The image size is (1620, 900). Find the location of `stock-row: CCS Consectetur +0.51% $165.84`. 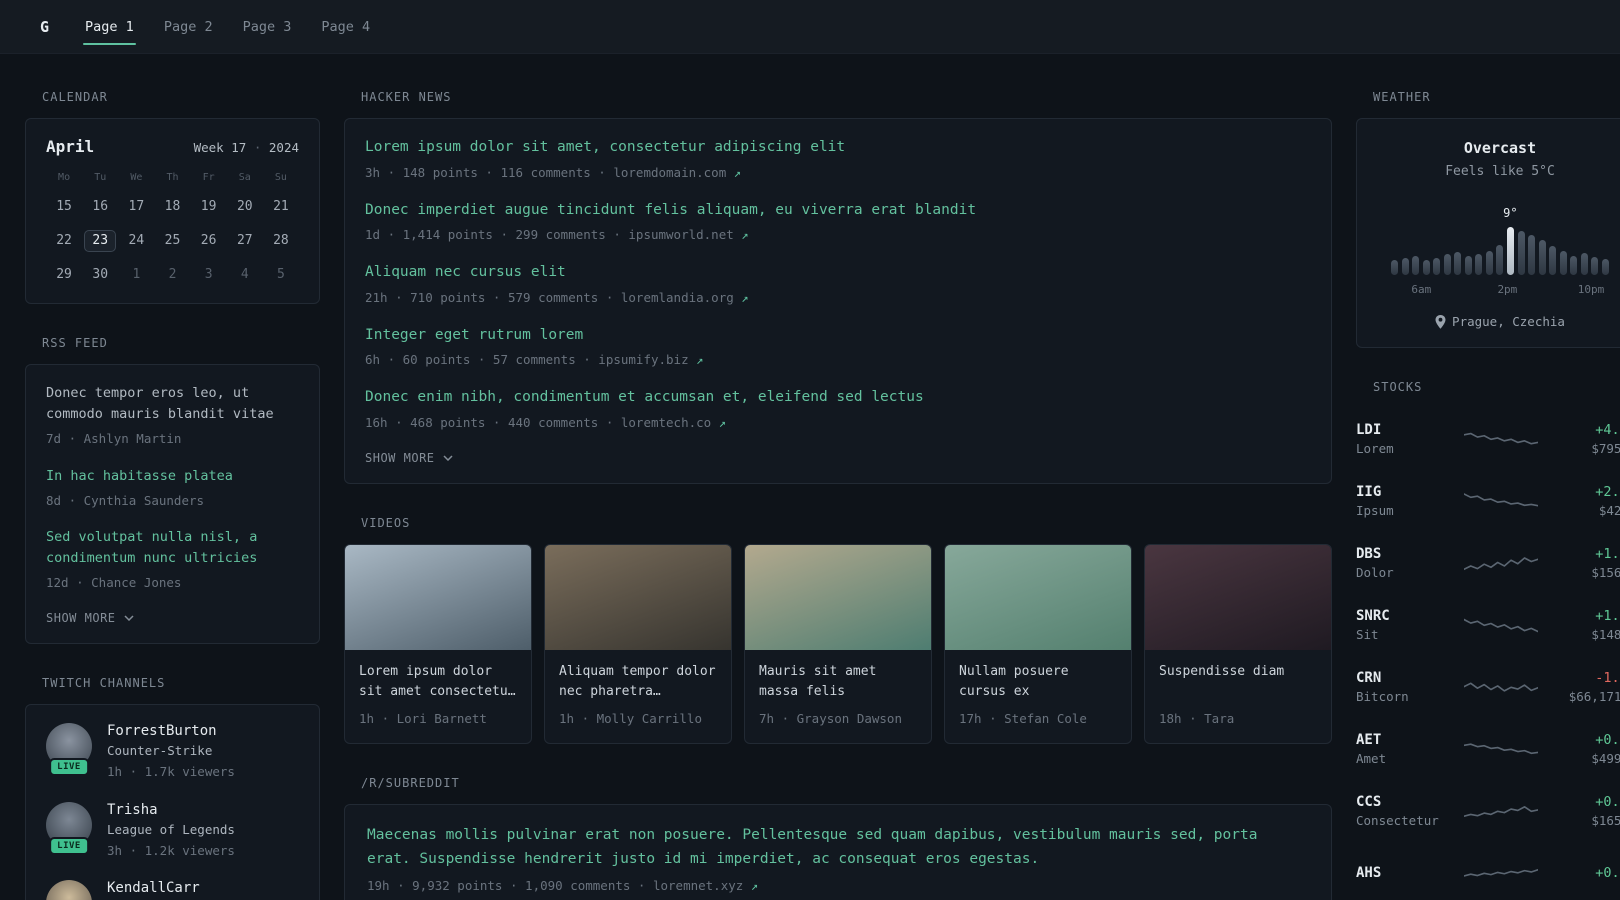

stock-row: CCS Consectetur +0.51% $165.84 is located at coordinates (1488, 811).